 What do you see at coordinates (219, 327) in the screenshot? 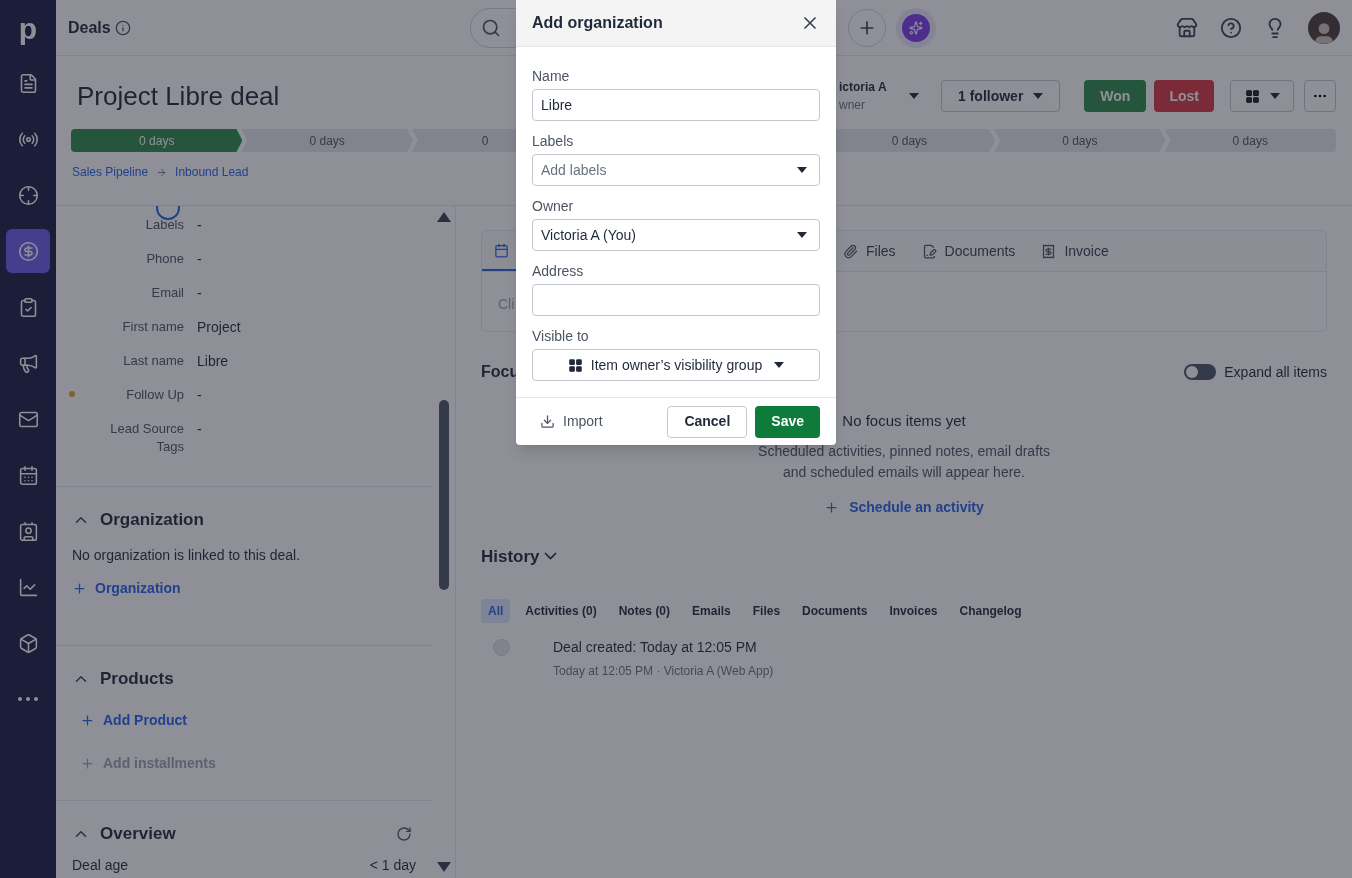
I see `field-value: Project` at bounding box center [219, 327].